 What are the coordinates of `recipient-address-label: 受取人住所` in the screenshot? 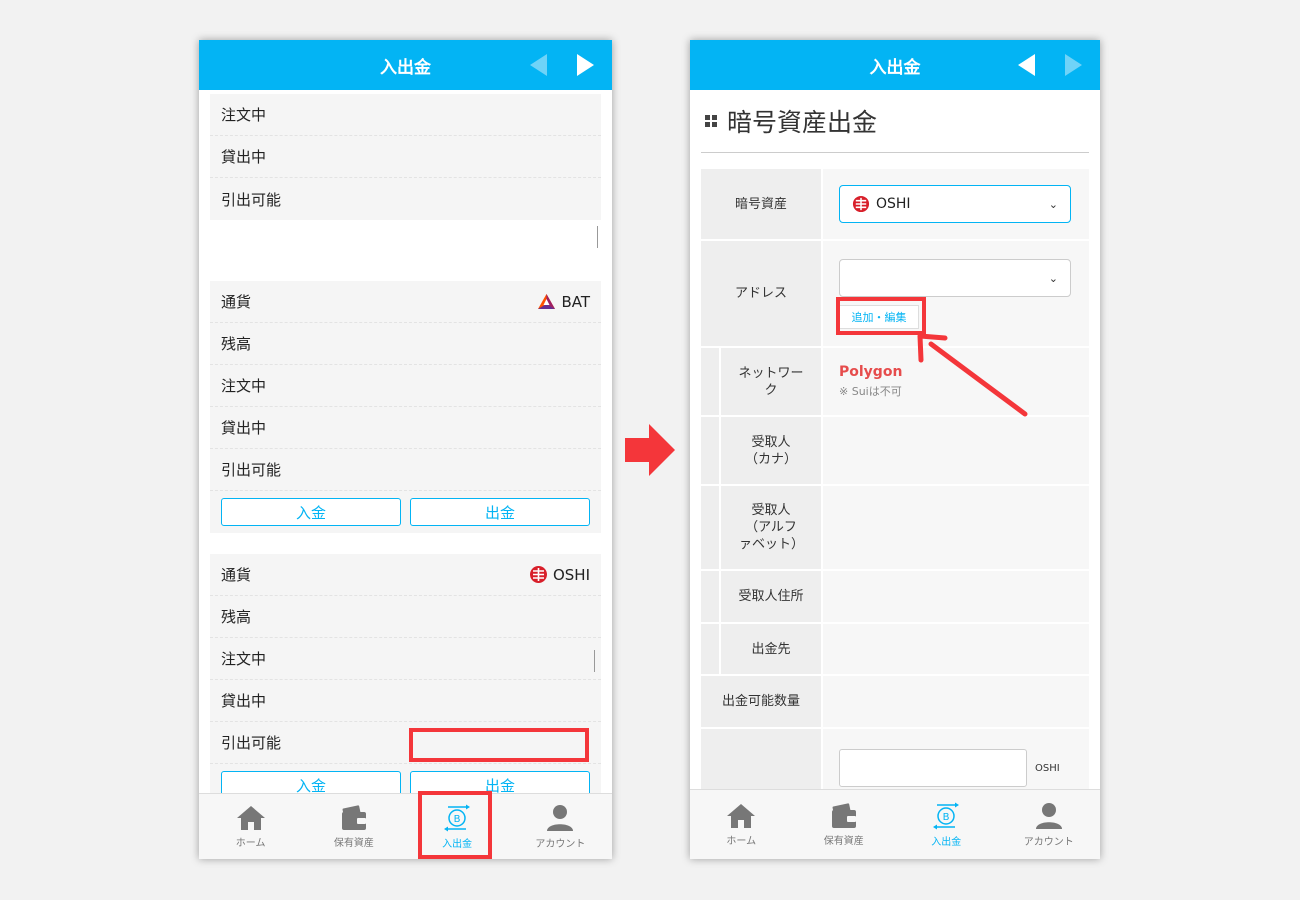 It's located at (771, 596).